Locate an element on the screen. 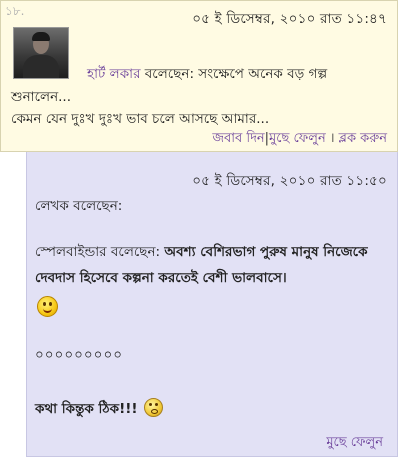  block-link: ব্লক করুন is located at coordinates (363, 138).